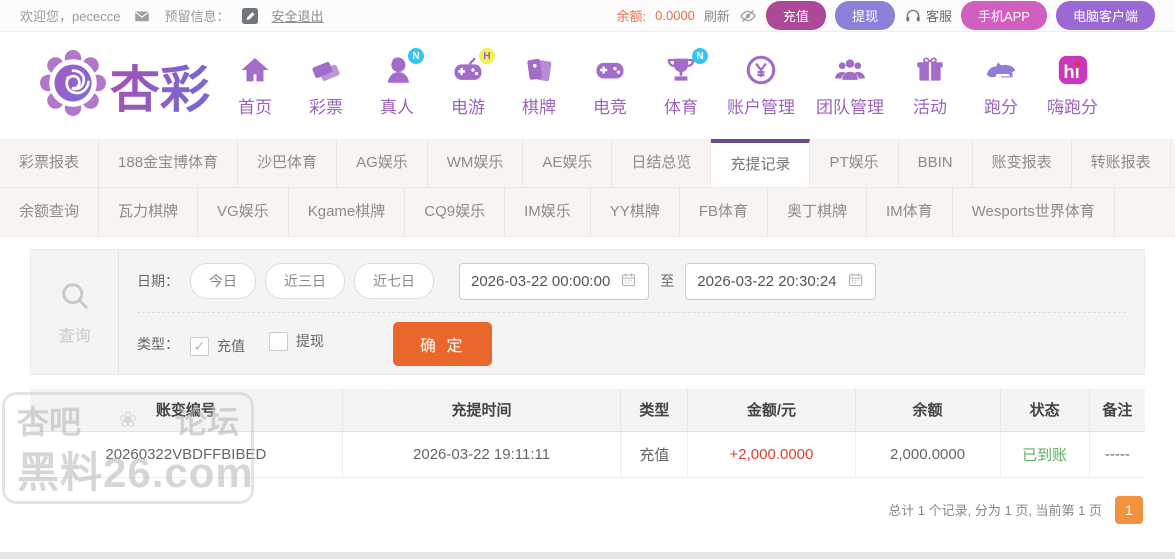  What do you see at coordinates (75, 298) in the screenshot?
I see `search-icon` at bounding box center [75, 298].